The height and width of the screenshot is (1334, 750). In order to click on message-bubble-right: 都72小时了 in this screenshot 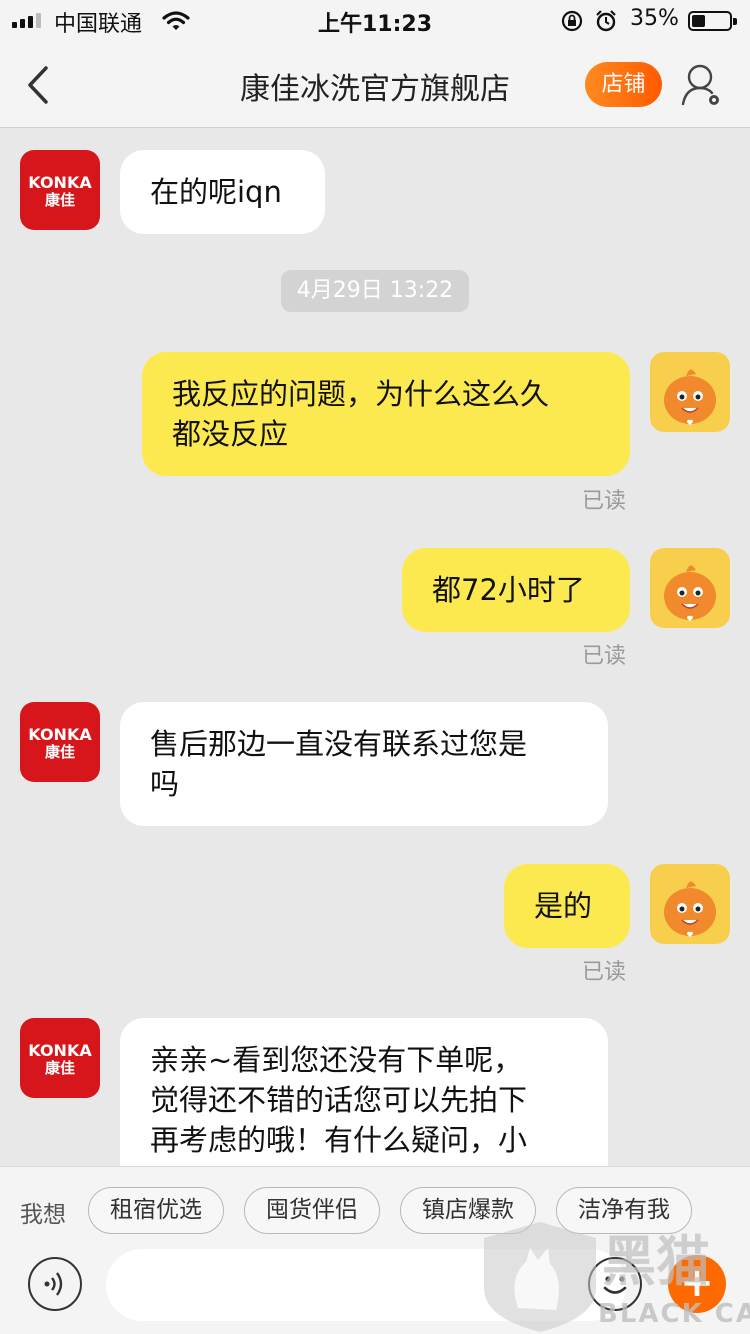, I will do `click(516, 590)`.